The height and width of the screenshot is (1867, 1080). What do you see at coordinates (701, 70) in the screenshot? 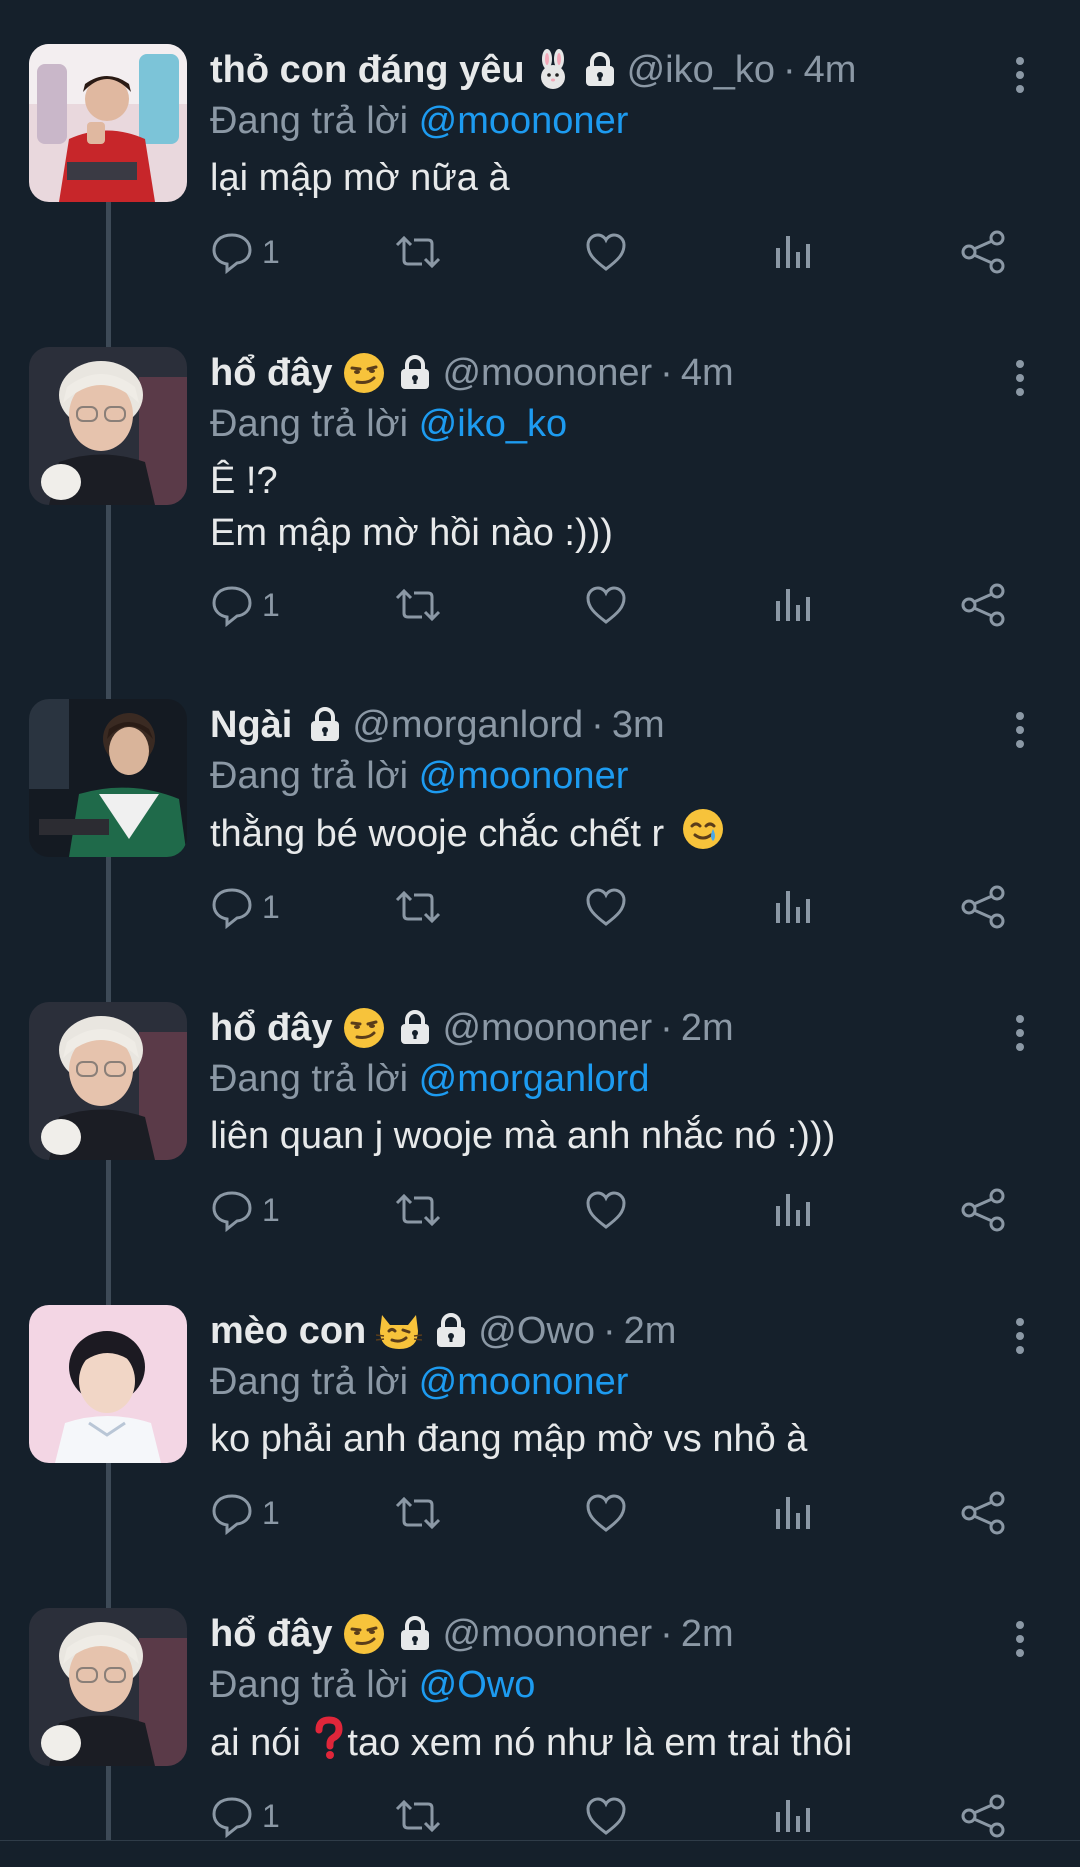
I see `user-handle: @iko_ko` at bounding box center [701, 70].